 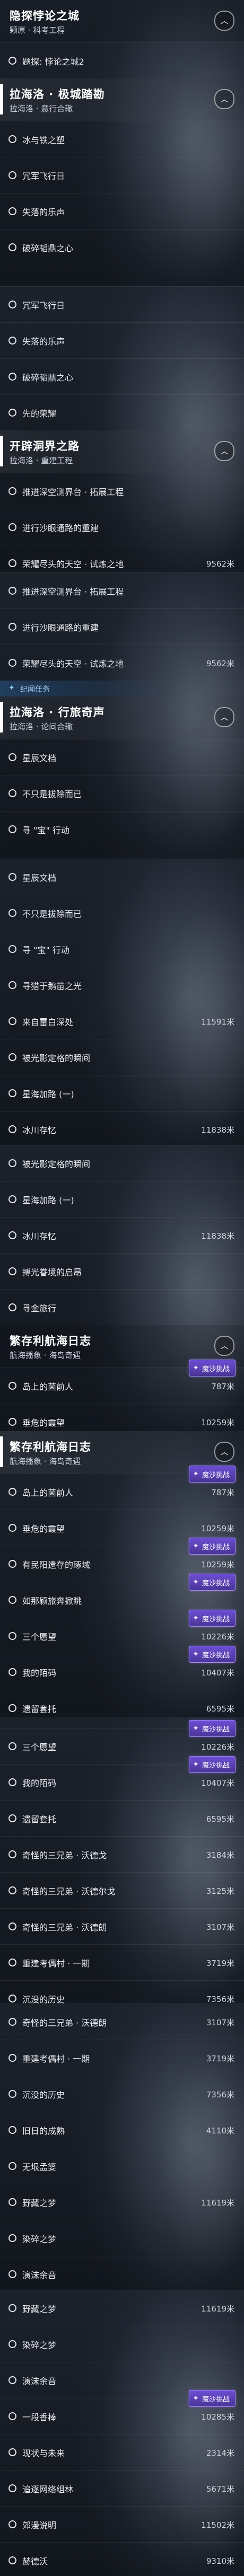 I want to click on quest-item-label: 题探: 悖论之城2, so click(x=53, y=62).